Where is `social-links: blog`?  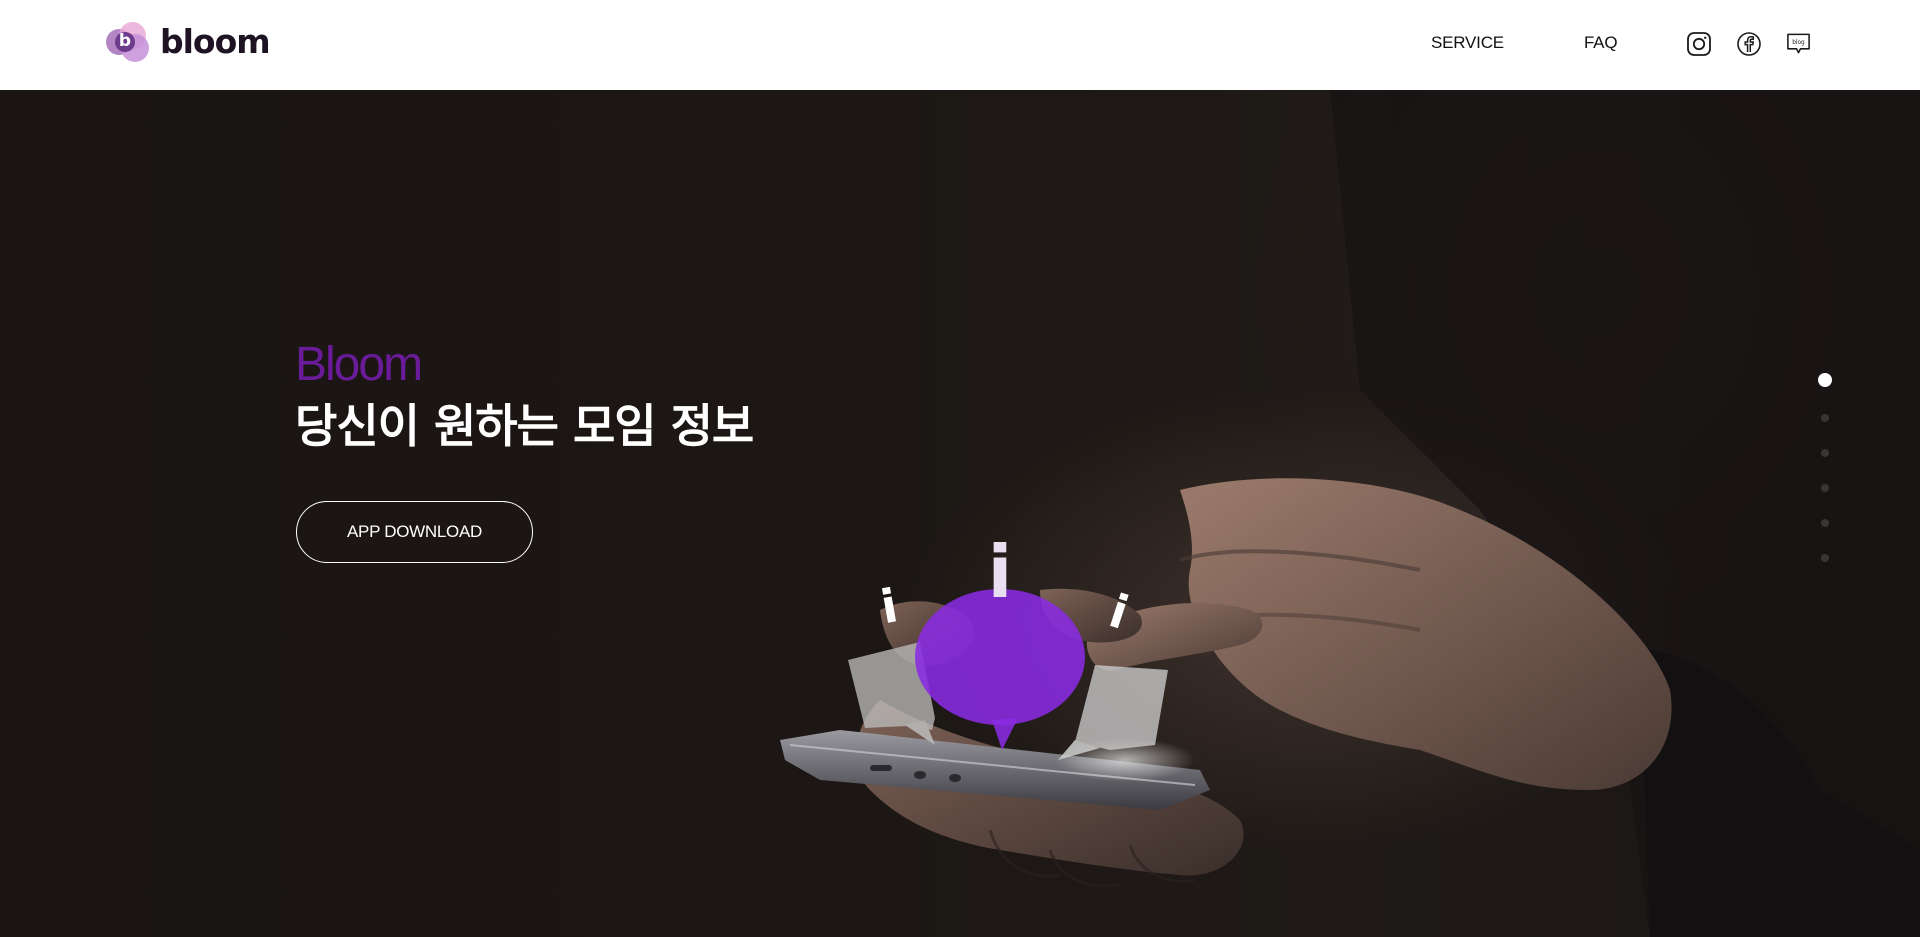
social-links: blog is located at coordinates (1748, 43).